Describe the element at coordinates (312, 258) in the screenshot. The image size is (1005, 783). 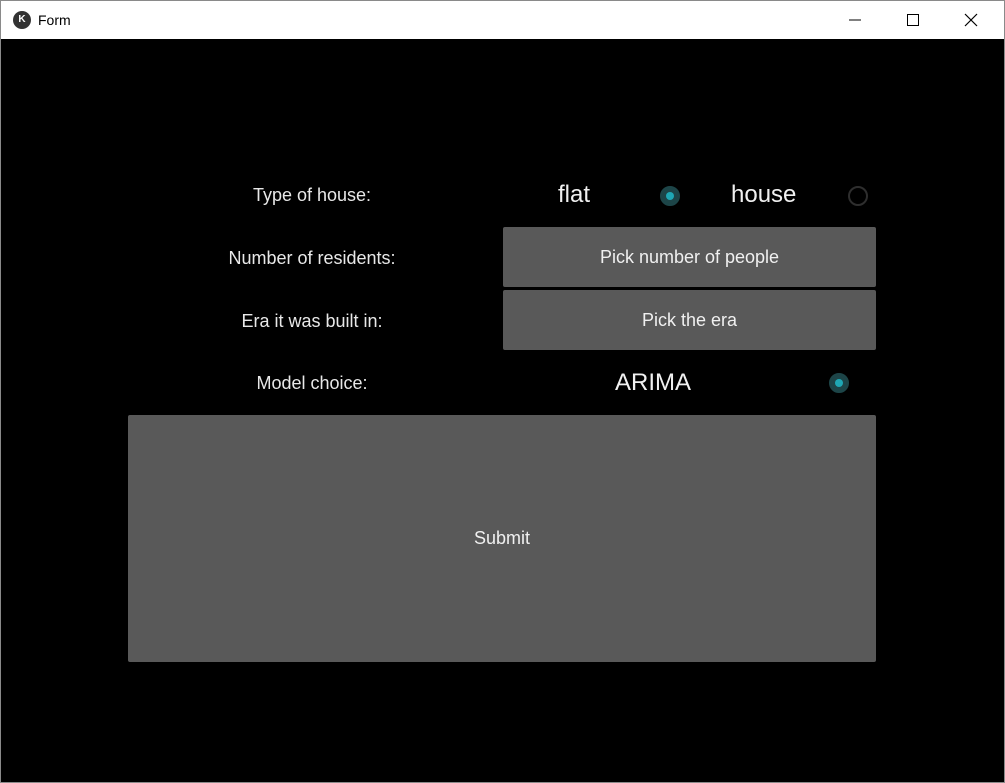
I see `residents-label: Number of residents:` at that location.